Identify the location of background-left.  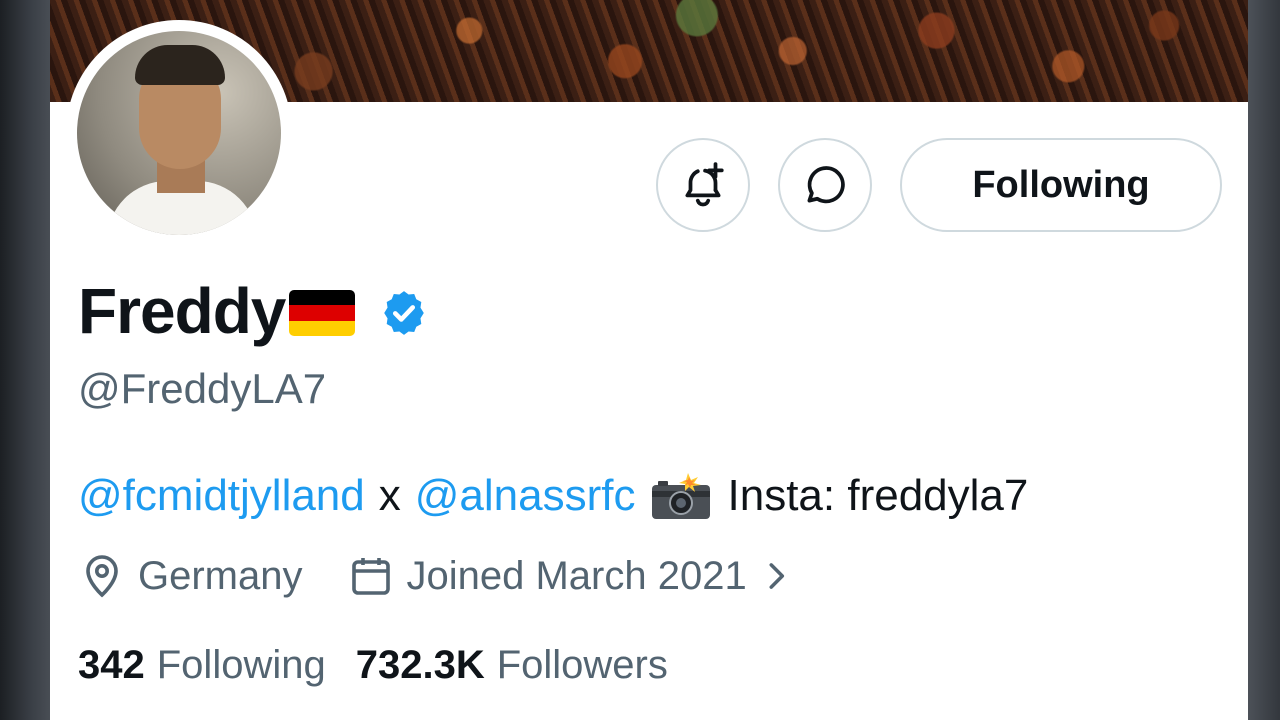
(26, 360).